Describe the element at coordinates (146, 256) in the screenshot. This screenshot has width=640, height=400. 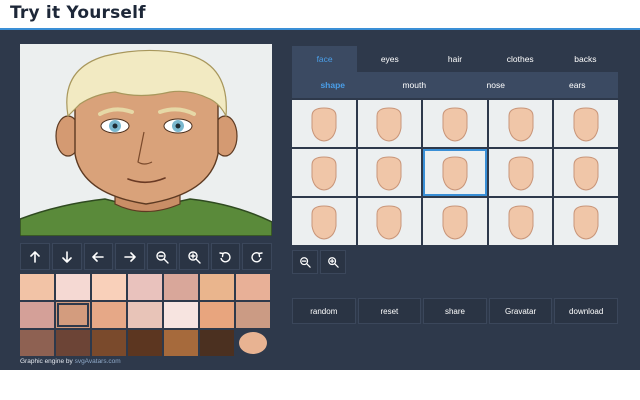
I see `avatar-toolbar` at that location.